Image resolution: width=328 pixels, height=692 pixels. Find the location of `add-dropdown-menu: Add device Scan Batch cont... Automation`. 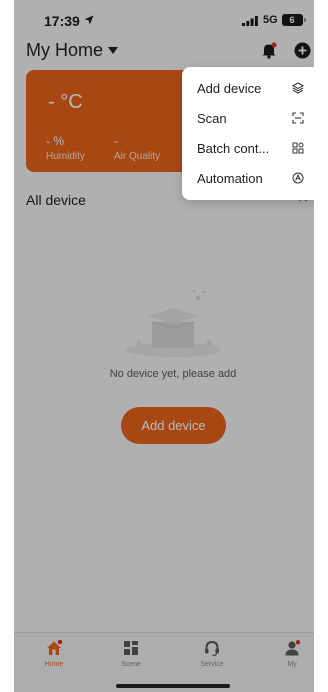

add-dropdown-menu: Add device Scan Batch cont... Automation is located at coordinates (248, 133).